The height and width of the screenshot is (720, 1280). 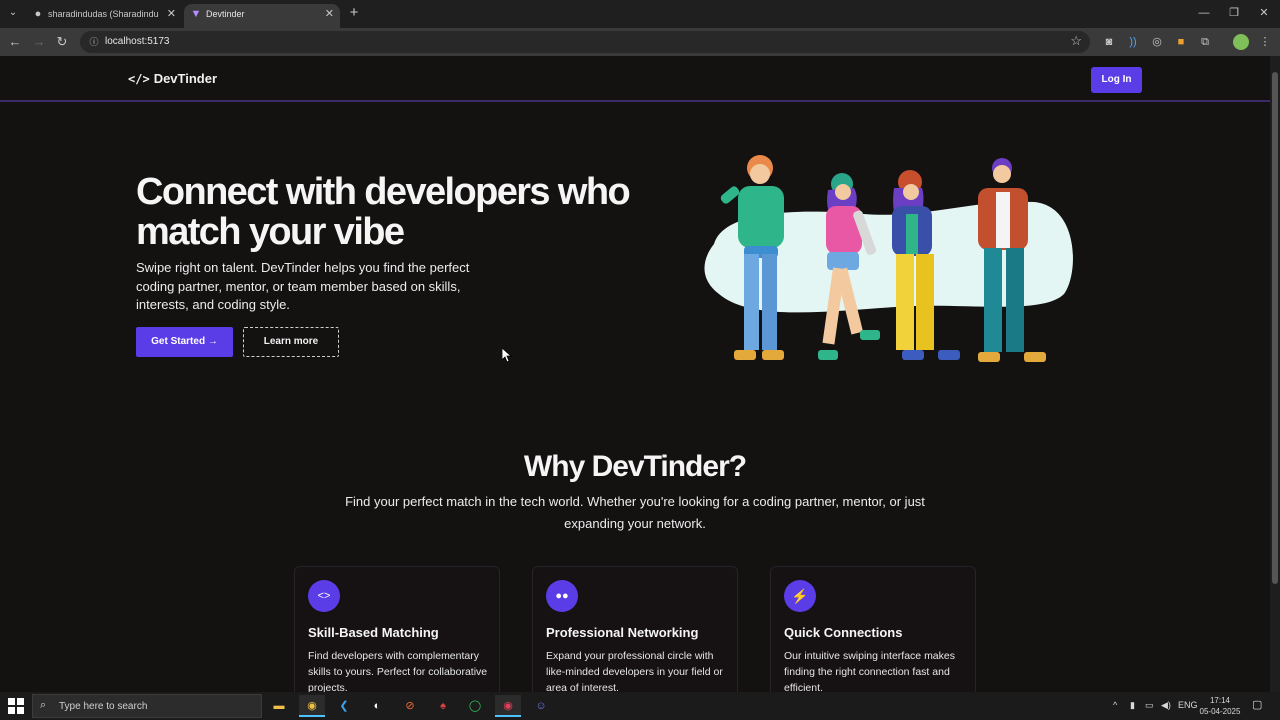 What do you see at coordinates (94, 42) in the screenshot?
I see `site-info-icon: ⓘ` at bounding box center [94, 42].